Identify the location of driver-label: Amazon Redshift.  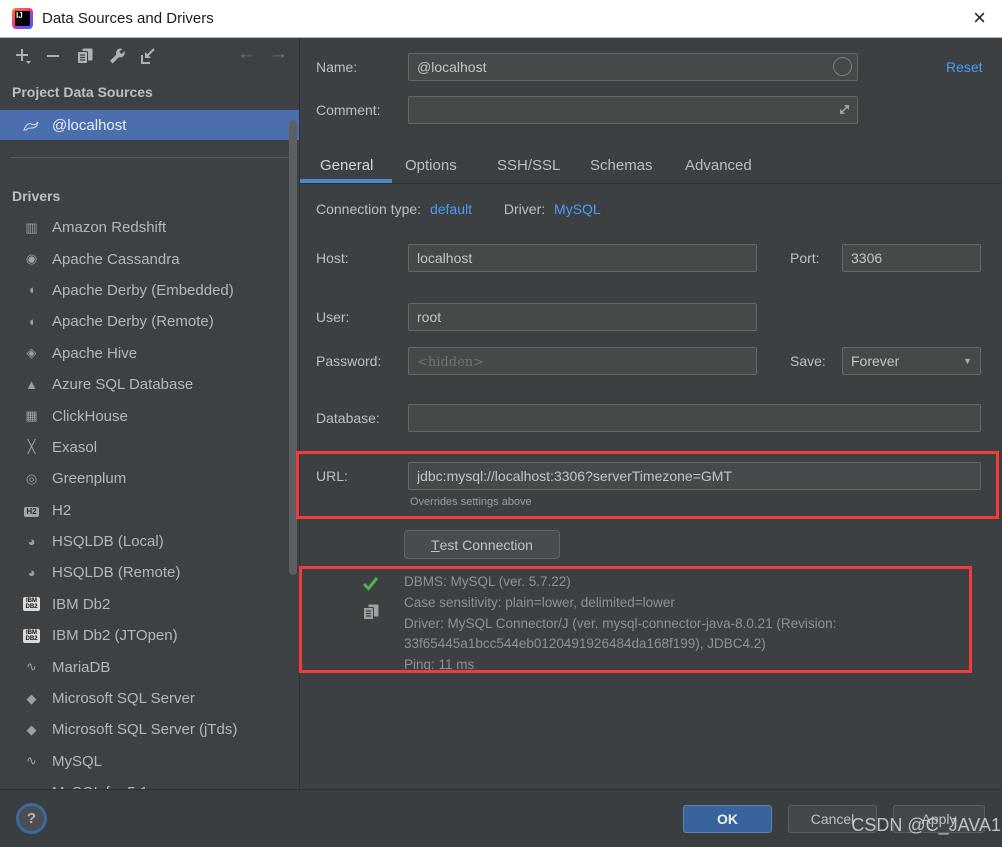
(109, 228).